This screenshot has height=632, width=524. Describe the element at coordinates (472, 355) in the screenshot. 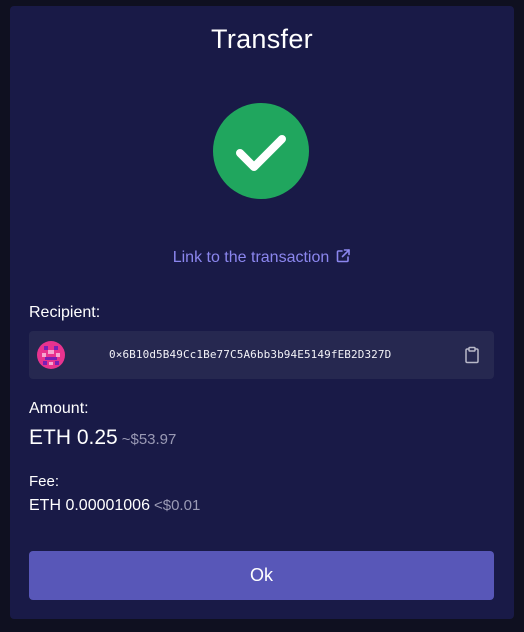

I see `clipboard-icon` at that location.